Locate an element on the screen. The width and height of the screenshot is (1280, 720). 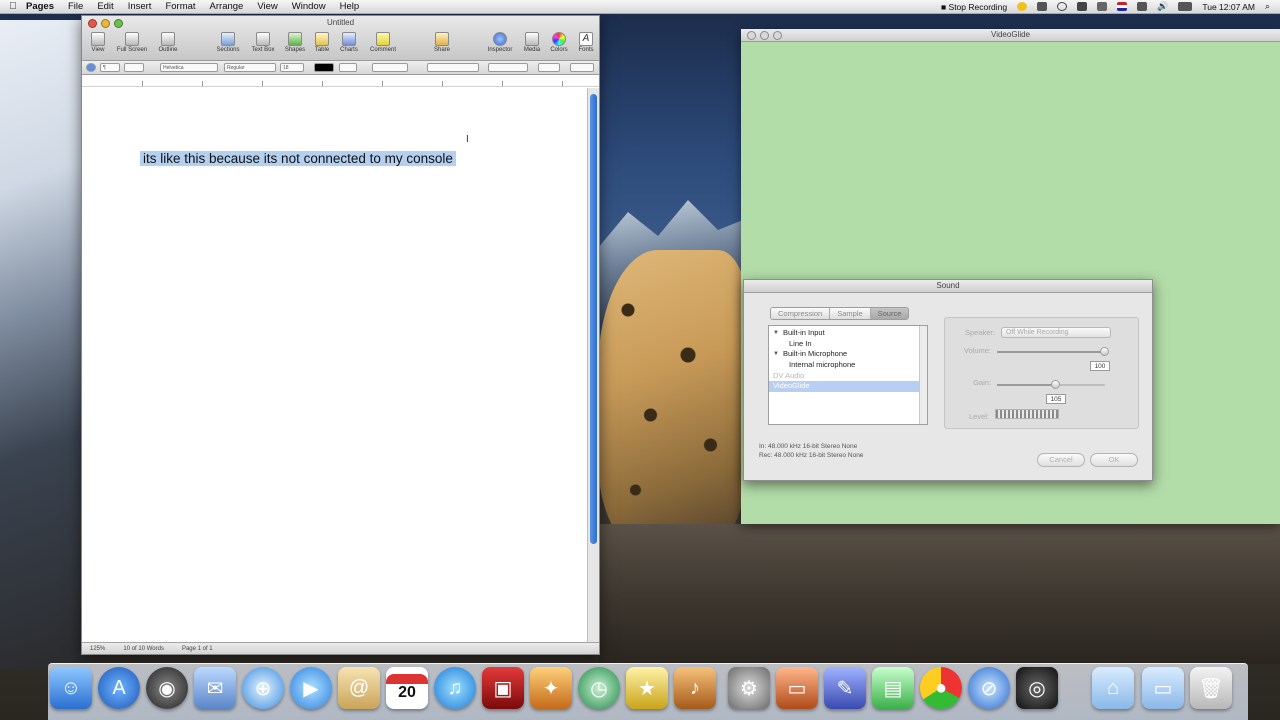
time-machine-dock-icon: ◷ is located at coordinates (599, 688).